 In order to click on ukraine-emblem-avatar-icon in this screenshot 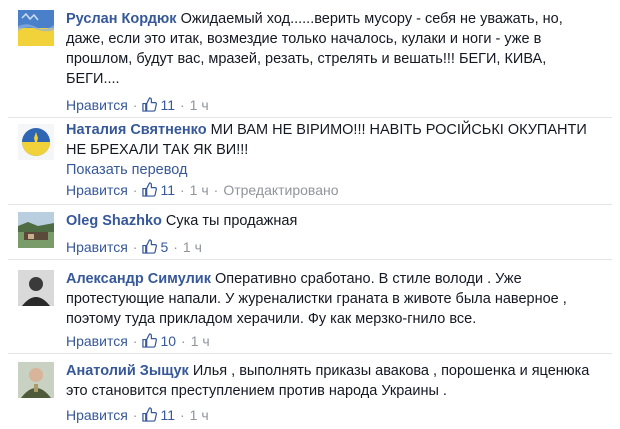, I will do `click(36, 142)`.